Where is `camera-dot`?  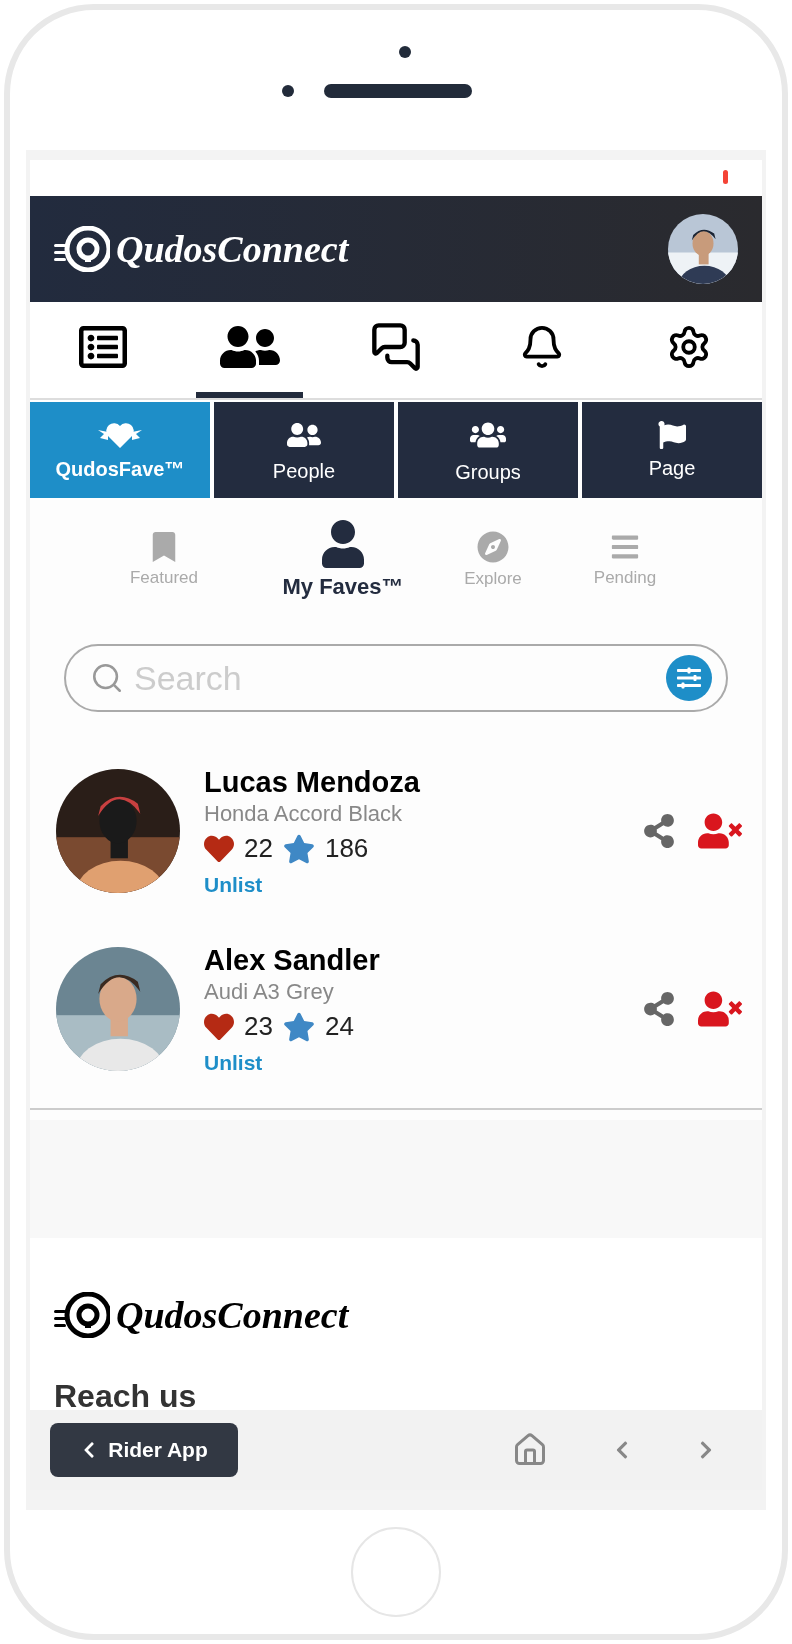
camera-dot is located at coordinates (405, 52).